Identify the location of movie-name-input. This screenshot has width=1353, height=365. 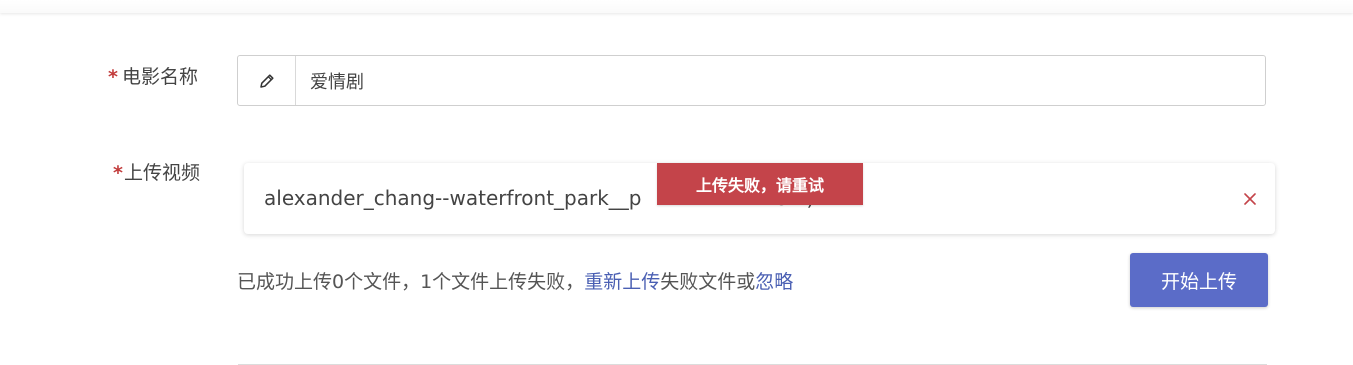
(780, 80).